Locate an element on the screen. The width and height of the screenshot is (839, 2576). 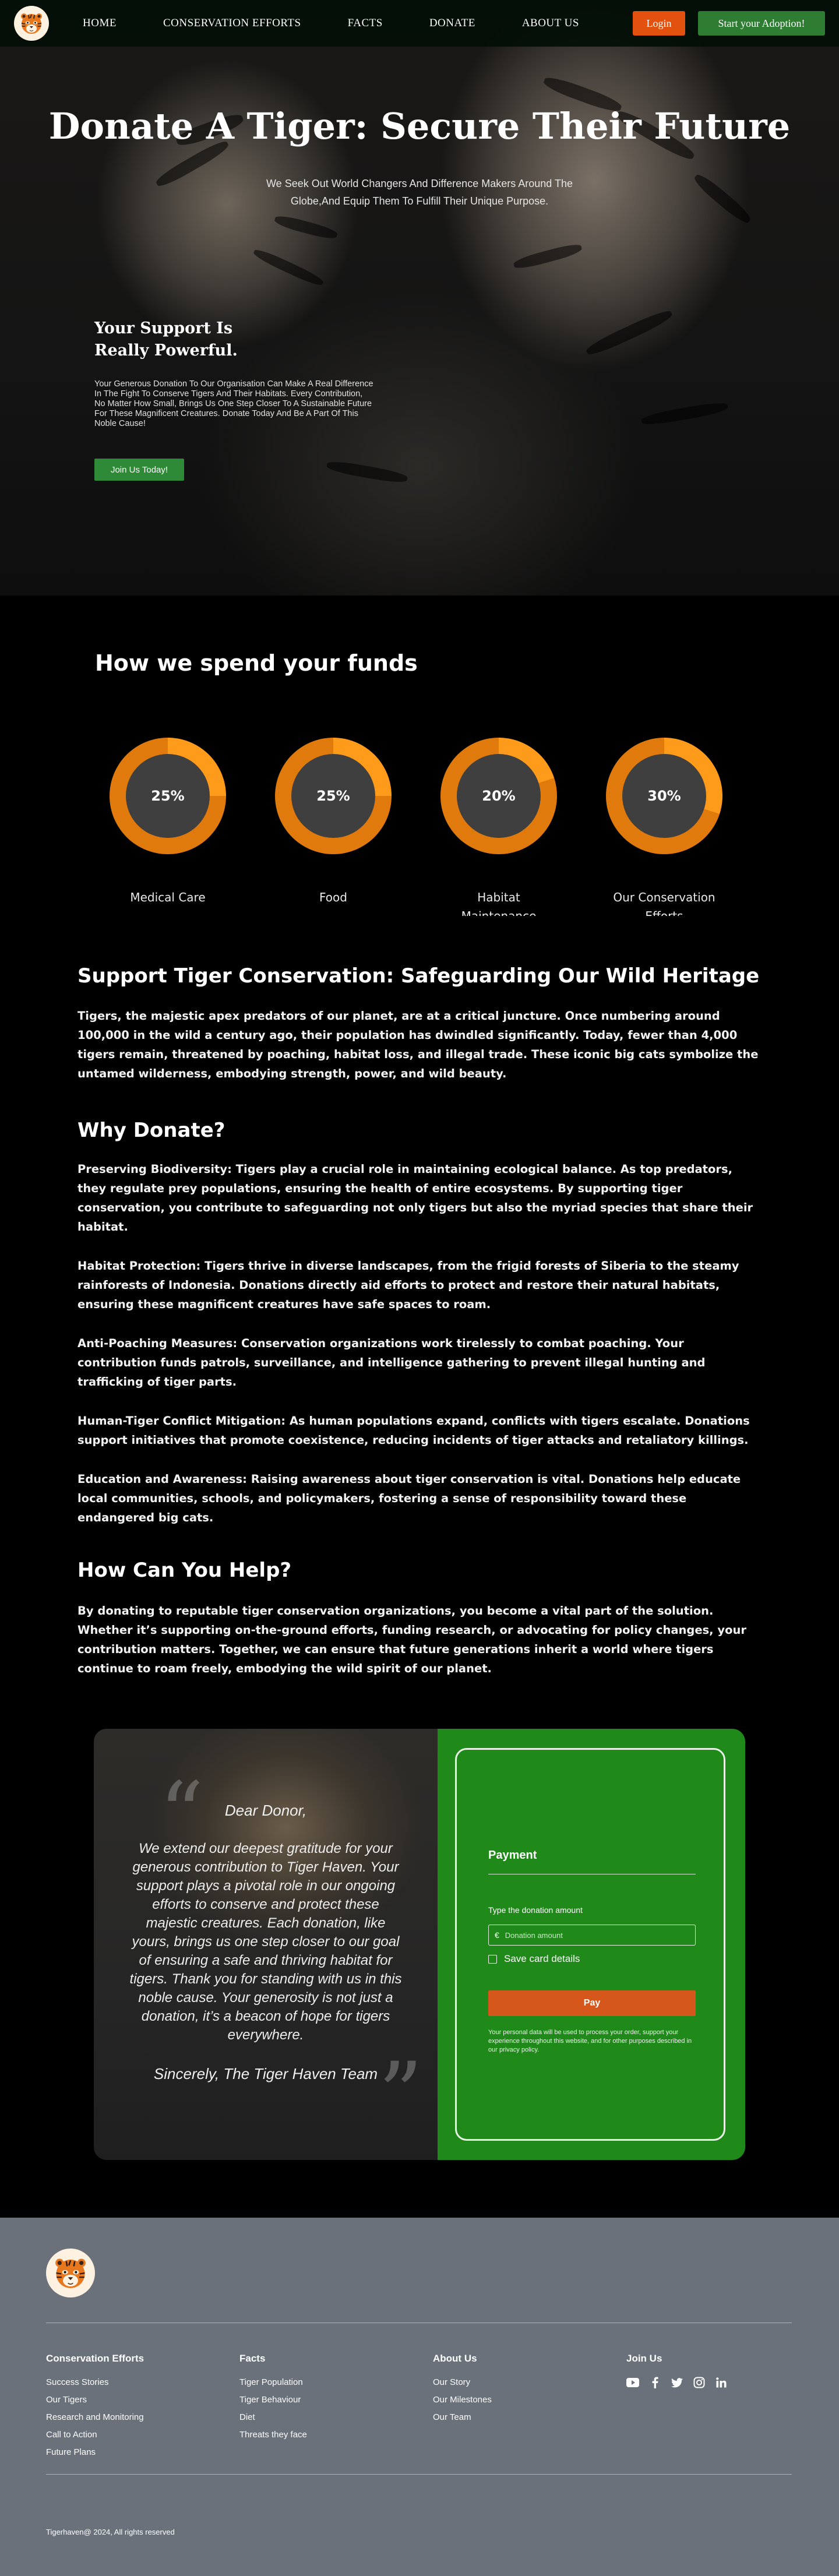
nav-donate-link: DONATE is located at coordinates (452, 23).